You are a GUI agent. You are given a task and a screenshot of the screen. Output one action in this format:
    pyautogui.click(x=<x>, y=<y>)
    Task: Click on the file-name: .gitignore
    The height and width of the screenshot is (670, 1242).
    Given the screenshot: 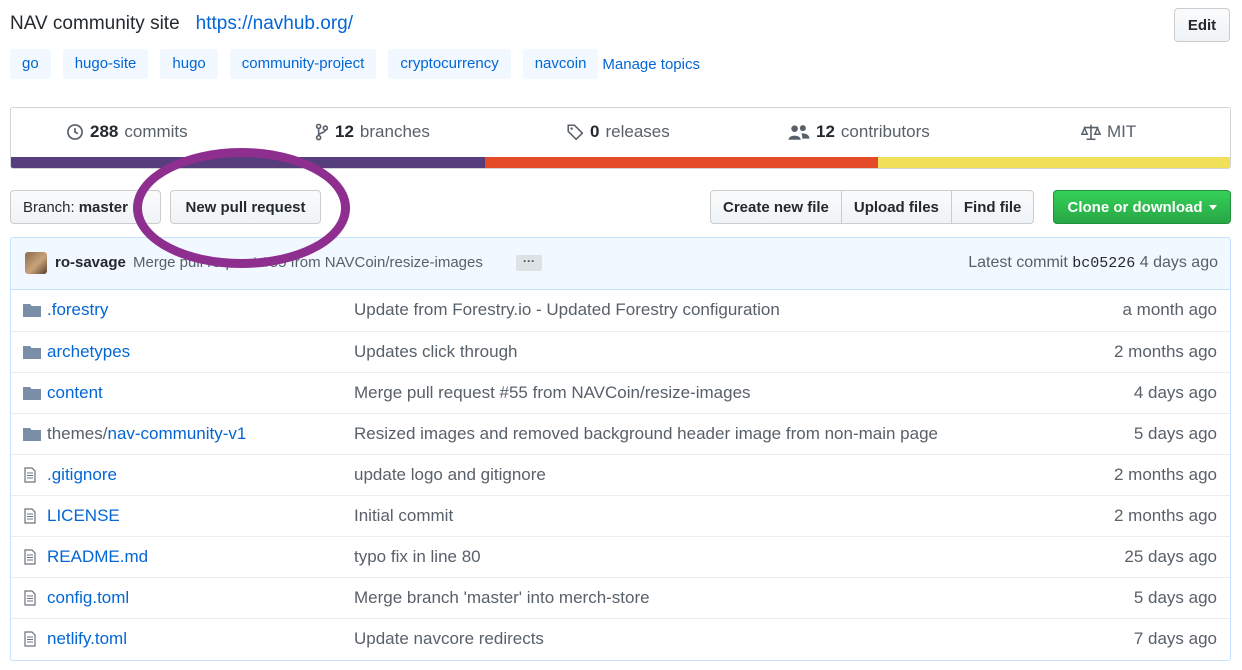 What is the action you would take?
    pyautogui.click(x=82, y=474)
    